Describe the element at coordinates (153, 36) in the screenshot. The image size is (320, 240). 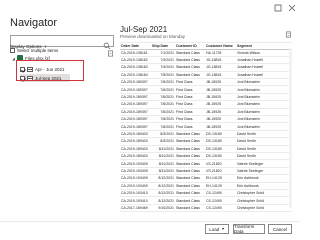
I see `preview-subtitle: Preview downloaded on Monday` at that location.